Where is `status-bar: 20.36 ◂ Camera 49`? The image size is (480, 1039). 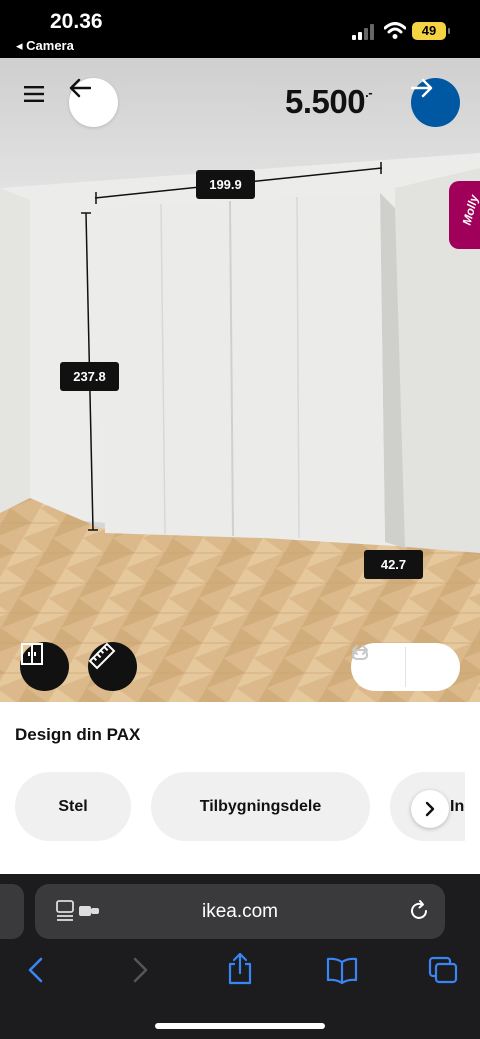 status-bar: 20.36 ◂ Camera 49 is located at coordinates (240, 29).